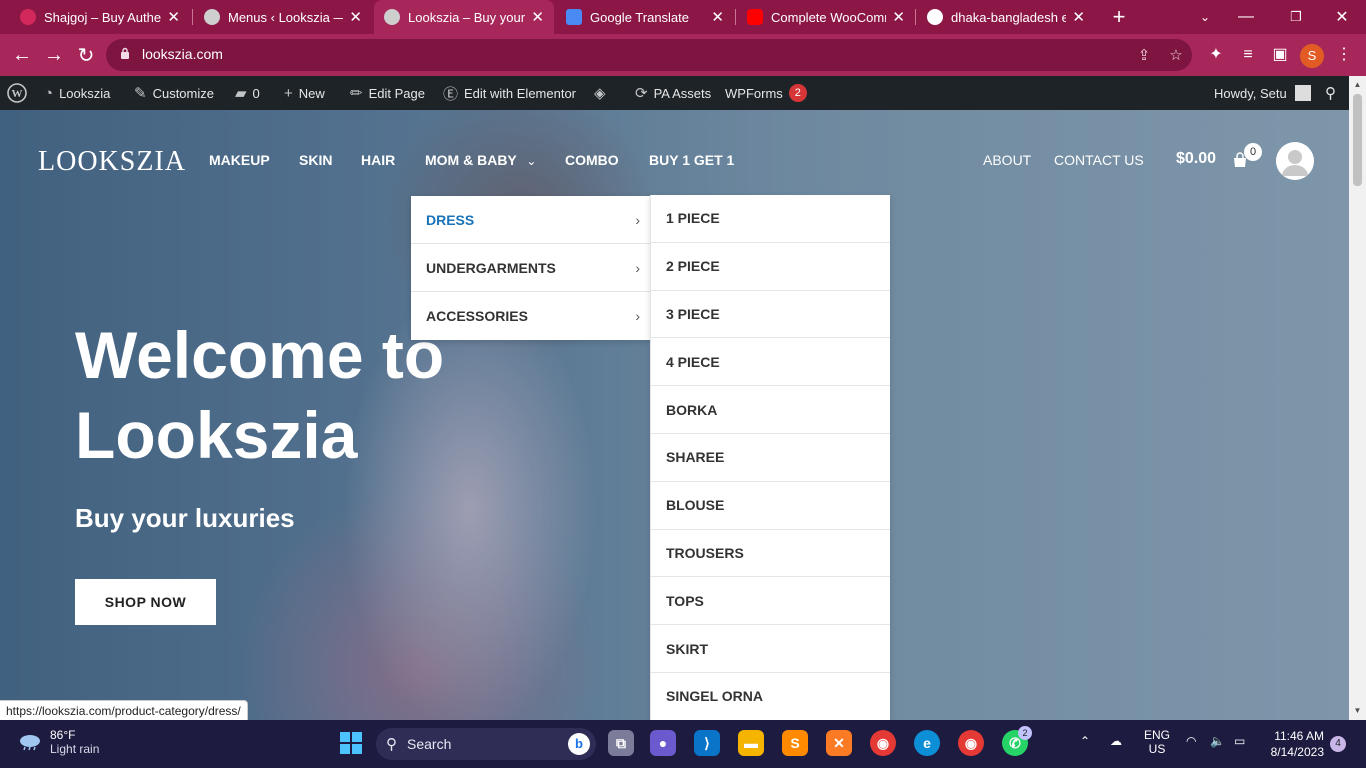  I want to click on browser-tab-active: Lookszia – Buy your lu ✕, so click(464, 17).